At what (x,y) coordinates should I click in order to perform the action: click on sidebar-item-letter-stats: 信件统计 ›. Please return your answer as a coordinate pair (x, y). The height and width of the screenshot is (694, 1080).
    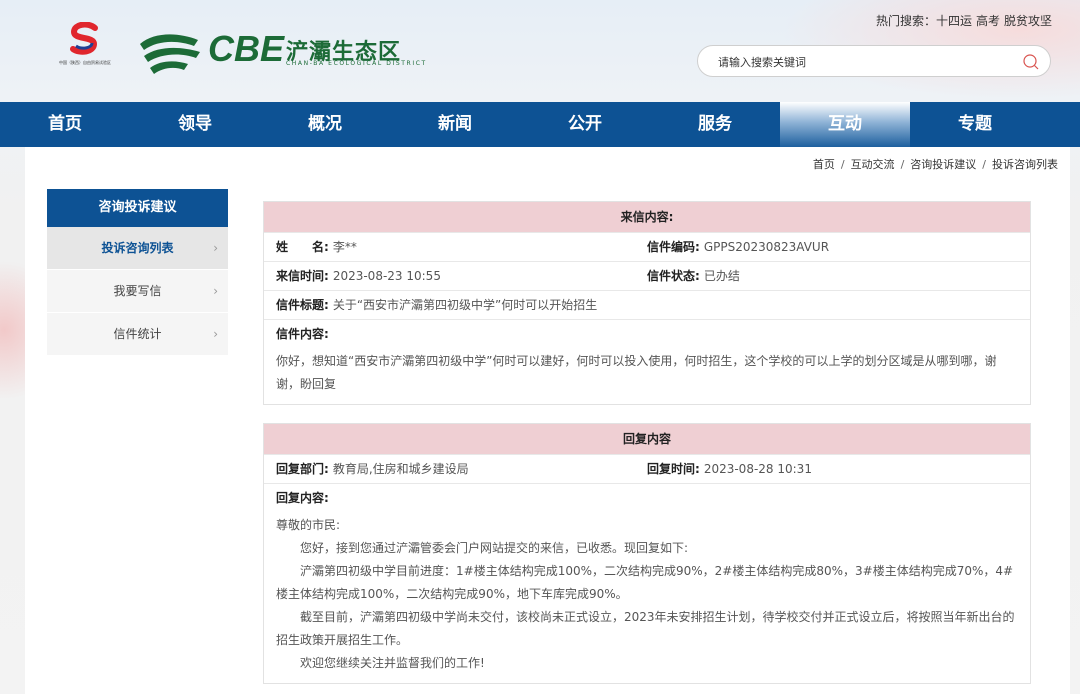
    Looking at the image, I should click on (137, 334).